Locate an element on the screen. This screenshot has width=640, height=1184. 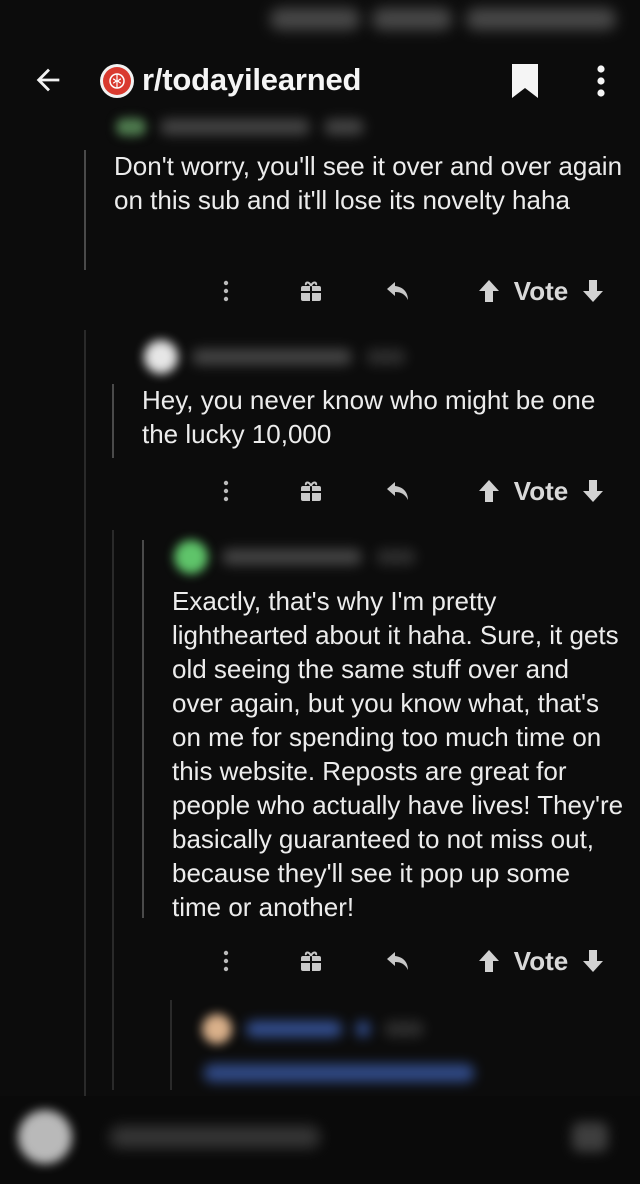
bookmark-icon is located at coordinates (525, 81).